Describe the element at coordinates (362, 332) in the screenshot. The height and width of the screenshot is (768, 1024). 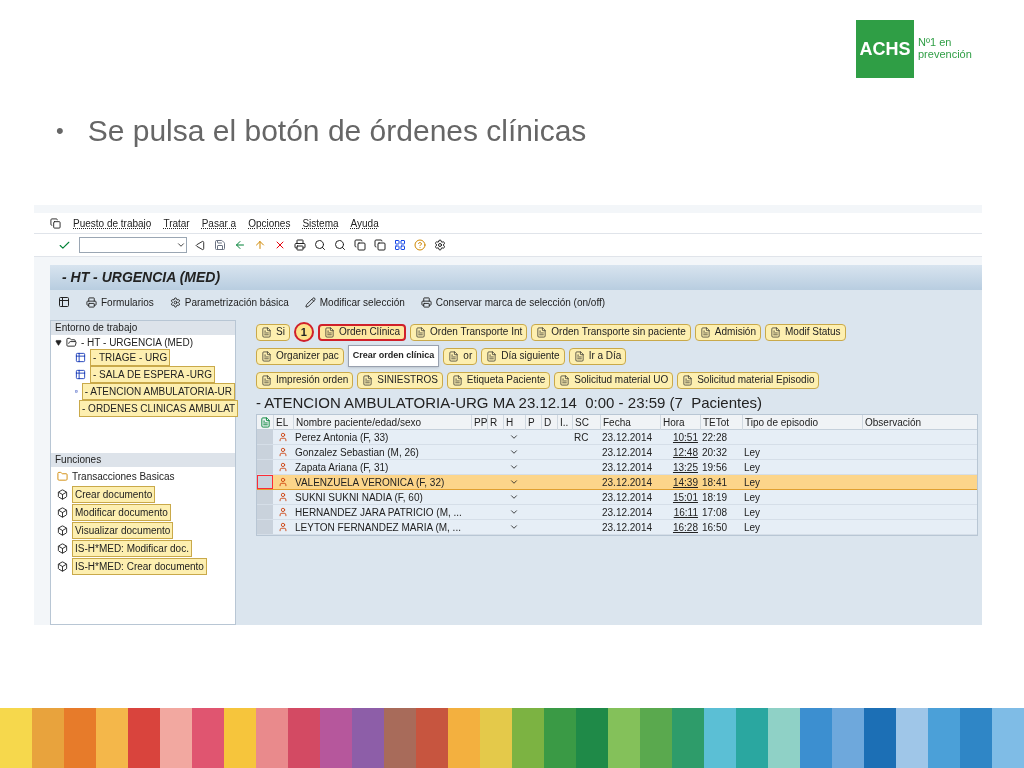
I see `toolbar-button: Orden Clínica` at that location.